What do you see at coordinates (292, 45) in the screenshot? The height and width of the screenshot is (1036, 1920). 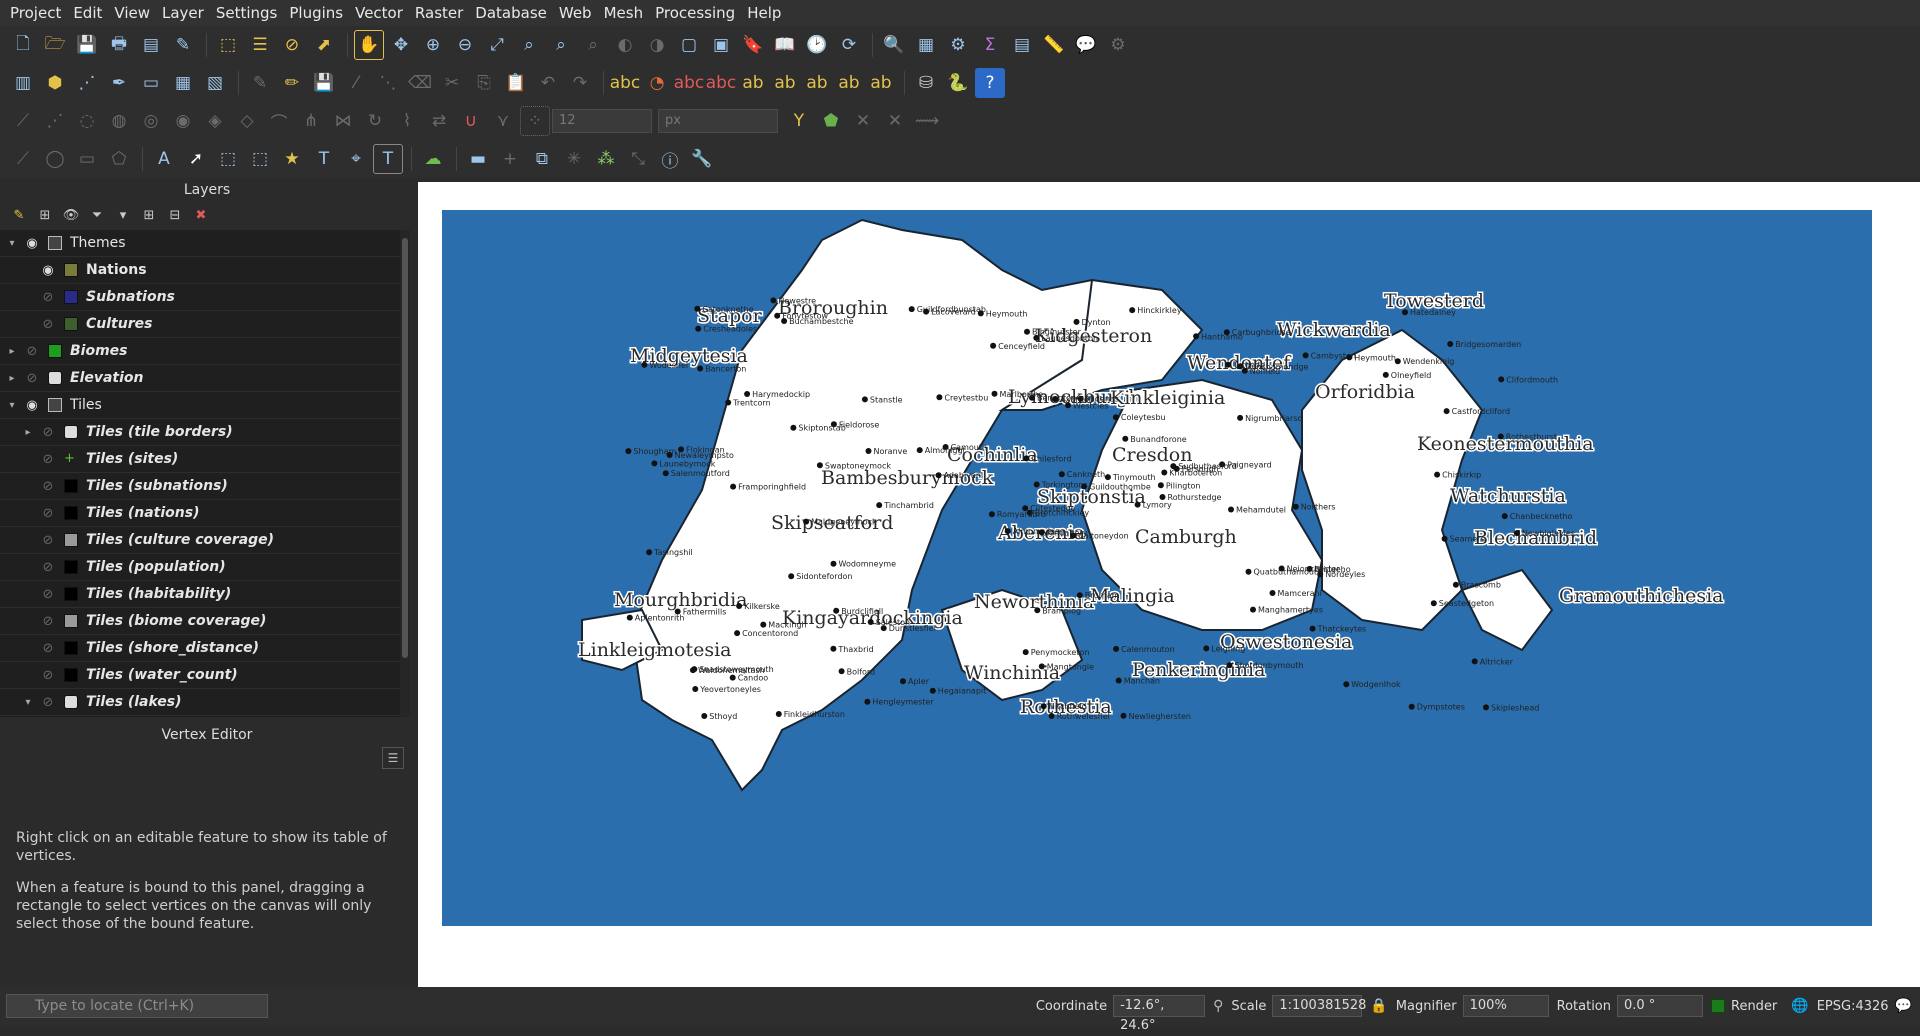 I see `deselect-icon: ⊘` at bounding box center [292, 45].